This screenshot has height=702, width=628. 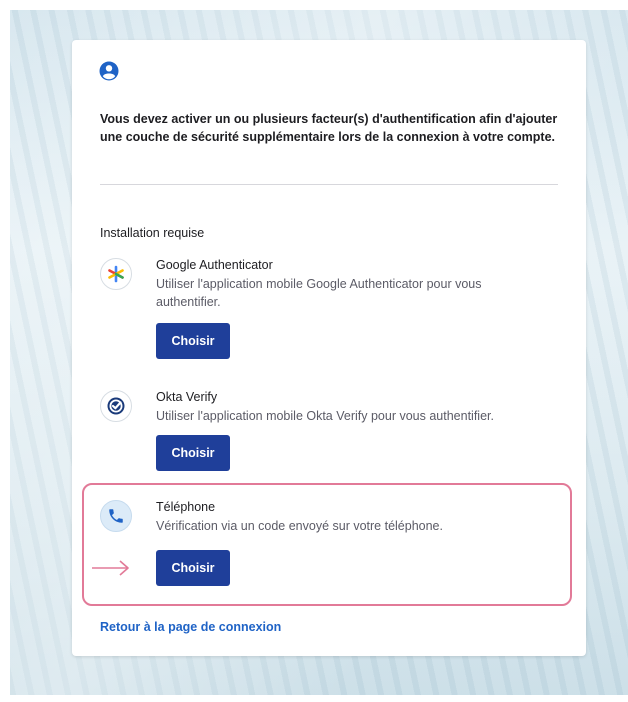 What do you see at coordinates (193, 568) in the screenshot?
I see `choose-phone-button: Choisir` at bounding box center [193, 568].